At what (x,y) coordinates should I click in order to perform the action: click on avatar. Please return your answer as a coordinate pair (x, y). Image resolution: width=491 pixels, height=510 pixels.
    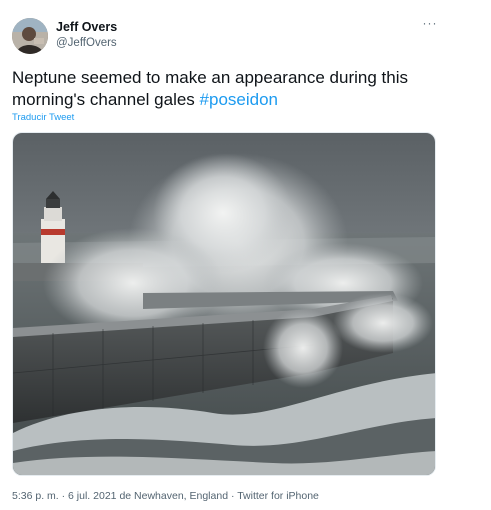
    Looking at the image, I should click on (30, 36).